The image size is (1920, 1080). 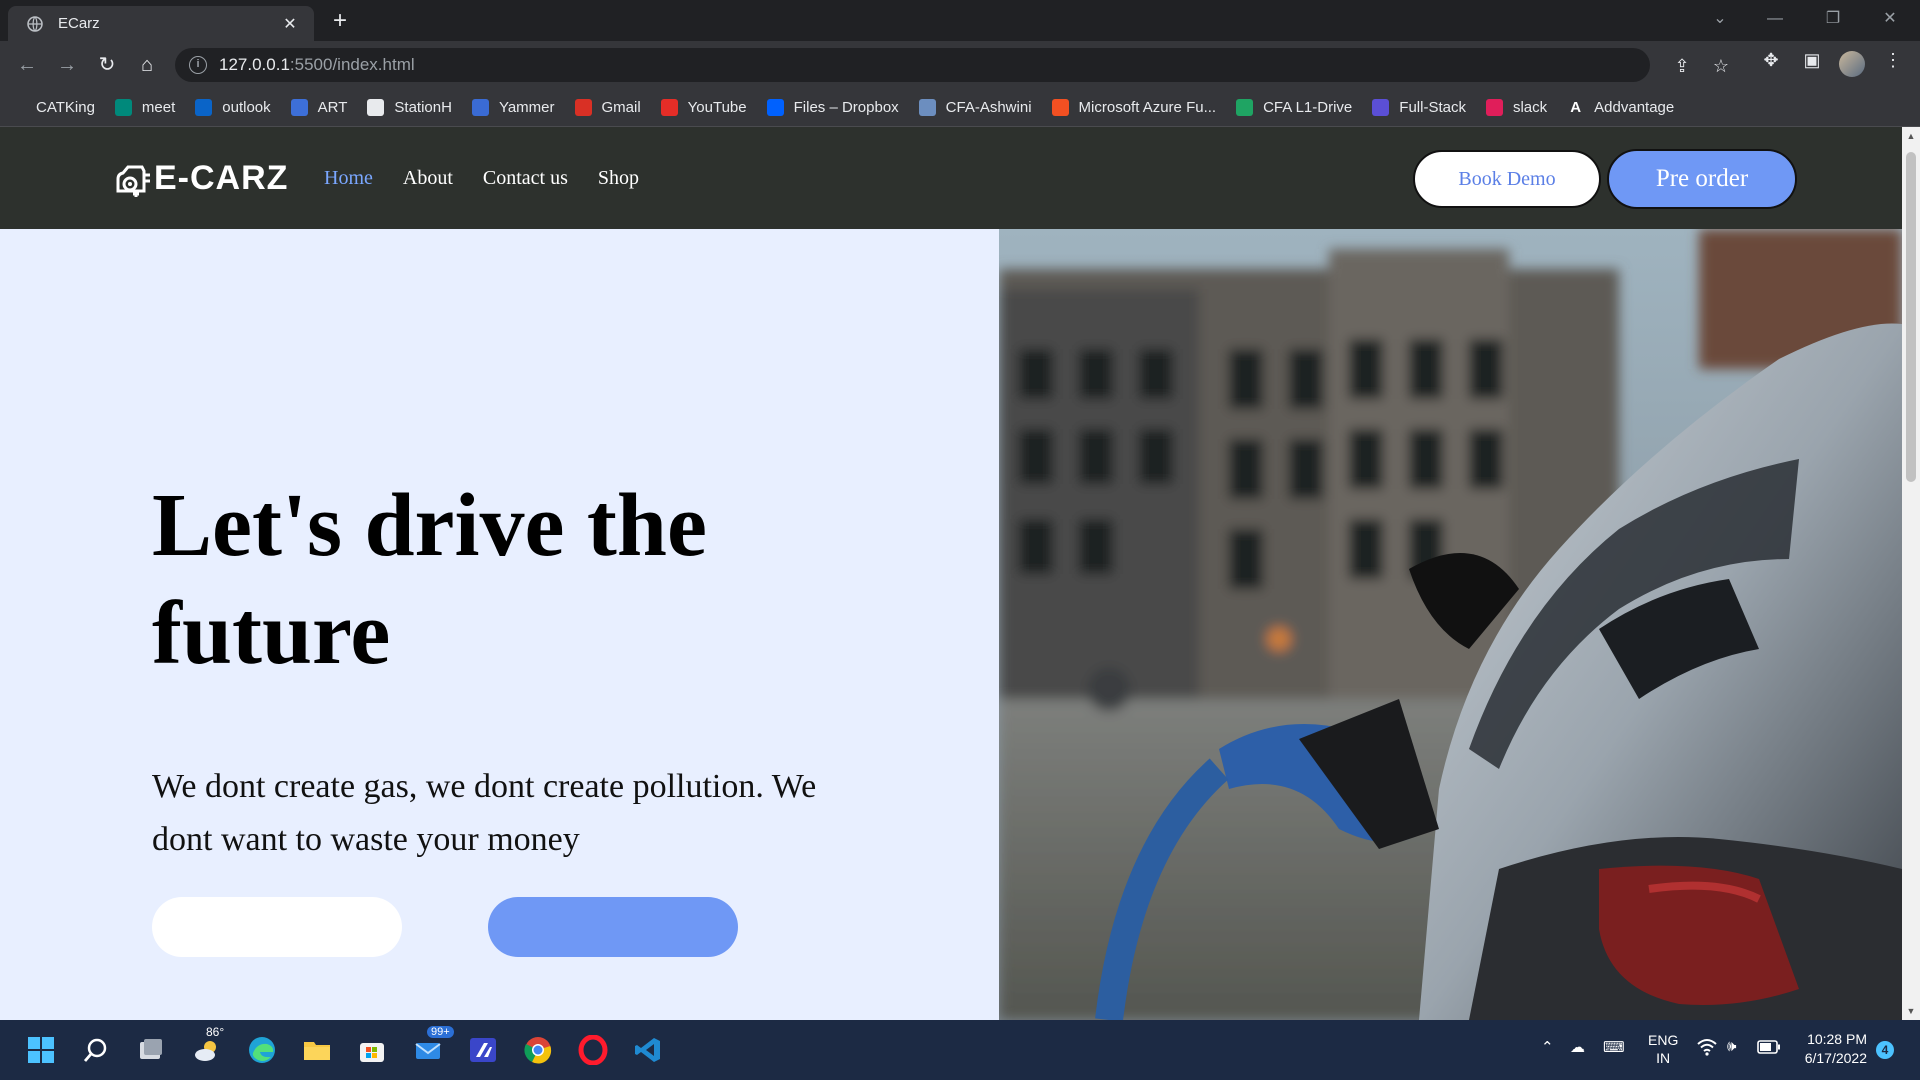 I want to click on side-panel-icon: ▣, so click(x=1812, y=60).